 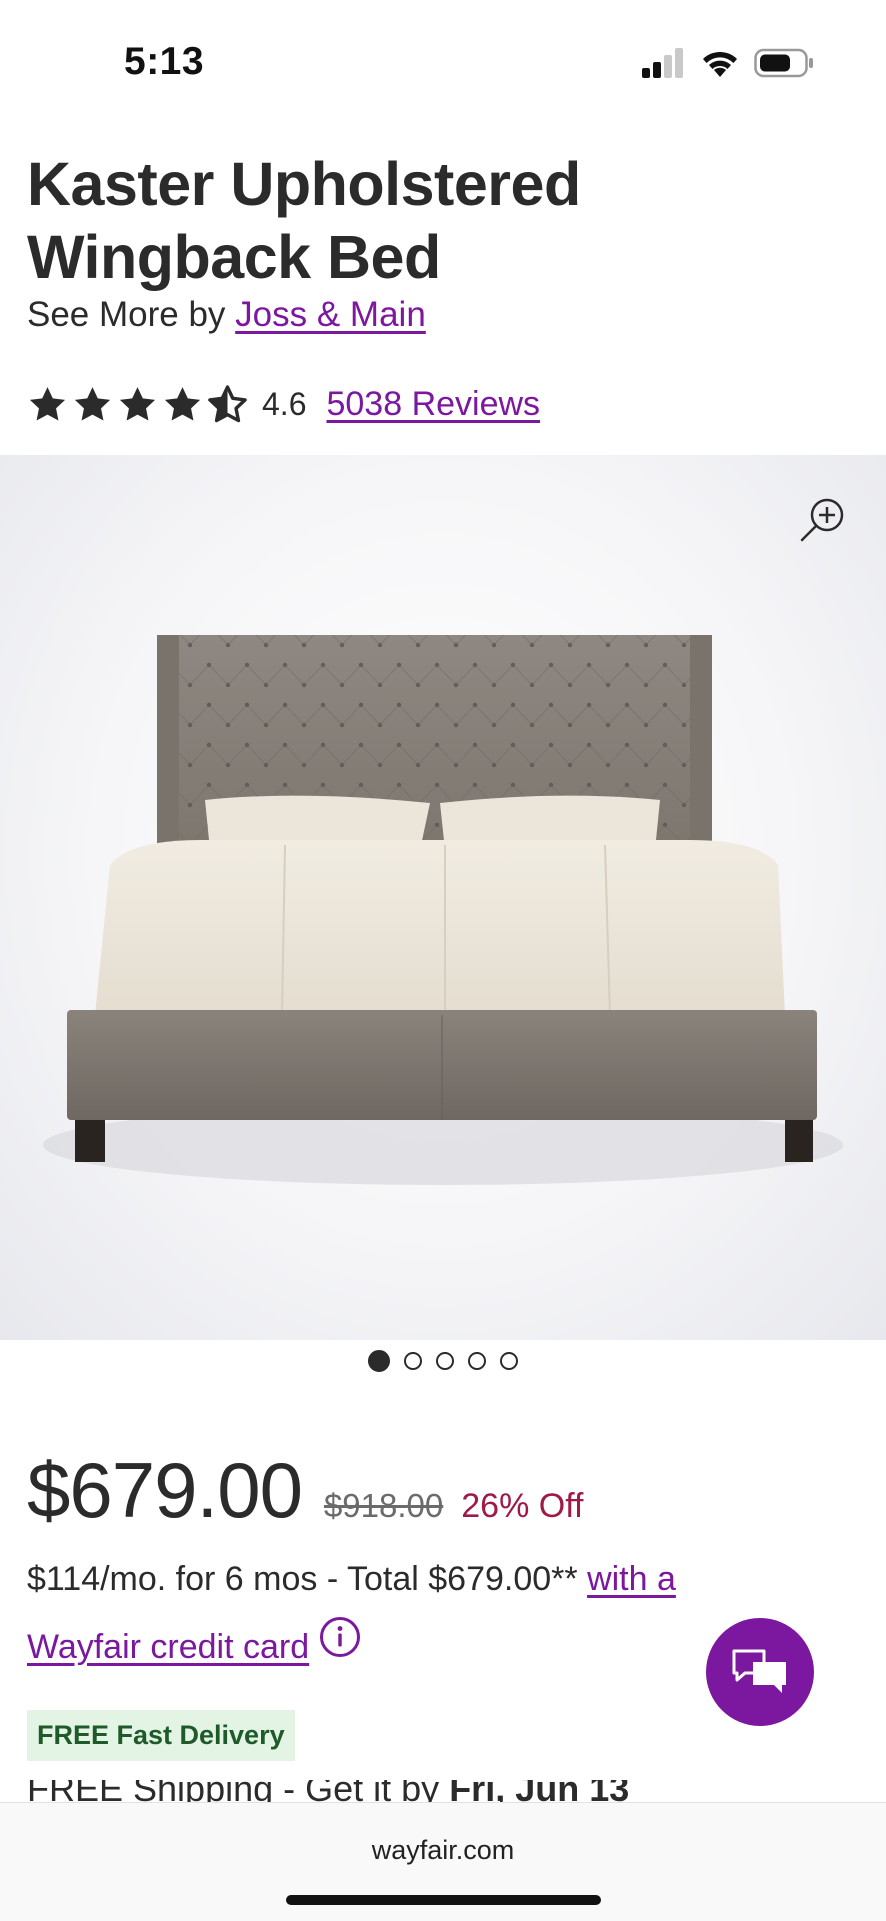 What do you see at coordinates (822, 521) in the screenshot?
I see `zoom-in-icon` at bounding box center [822, 521].